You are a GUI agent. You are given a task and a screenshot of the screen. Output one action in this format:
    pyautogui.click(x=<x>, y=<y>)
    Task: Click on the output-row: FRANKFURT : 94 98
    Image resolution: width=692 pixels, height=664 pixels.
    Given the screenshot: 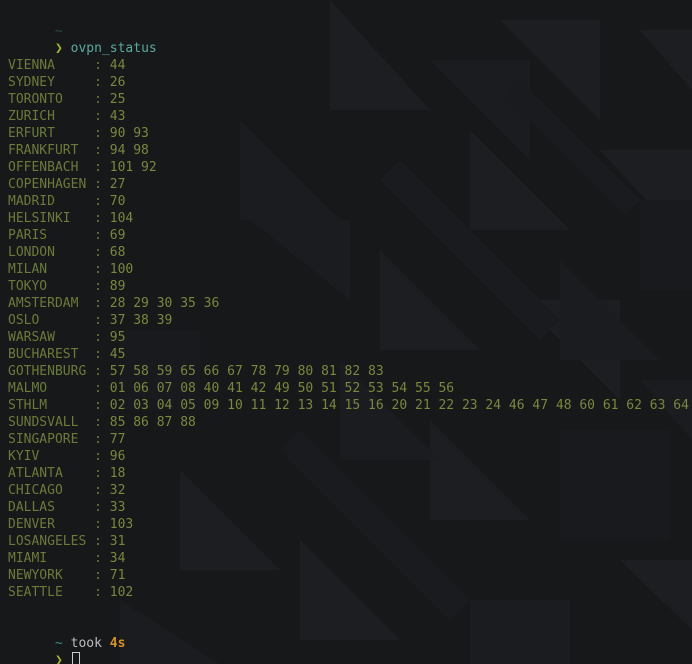 What is the action you would take?
    pyautogui.click(x=350, y=150)
    